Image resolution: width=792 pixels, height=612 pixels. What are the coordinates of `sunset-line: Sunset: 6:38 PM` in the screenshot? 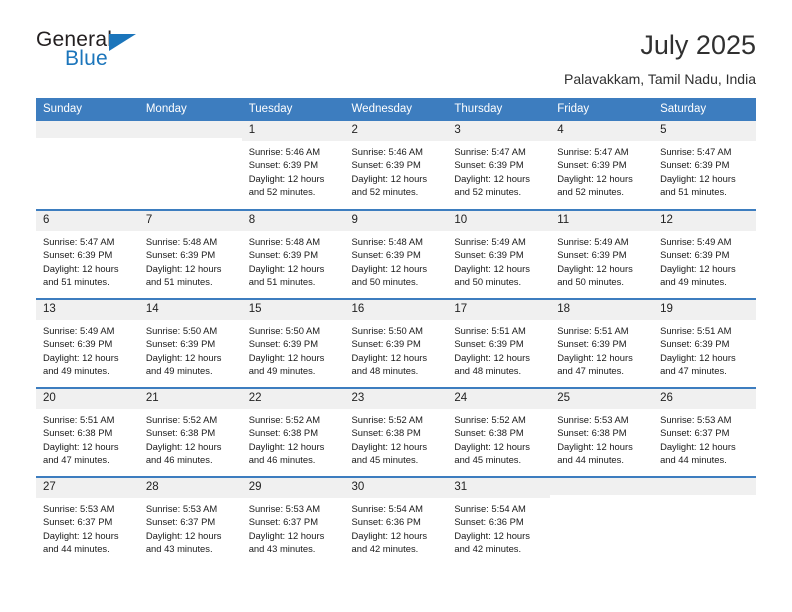 It's located at (592, 433).